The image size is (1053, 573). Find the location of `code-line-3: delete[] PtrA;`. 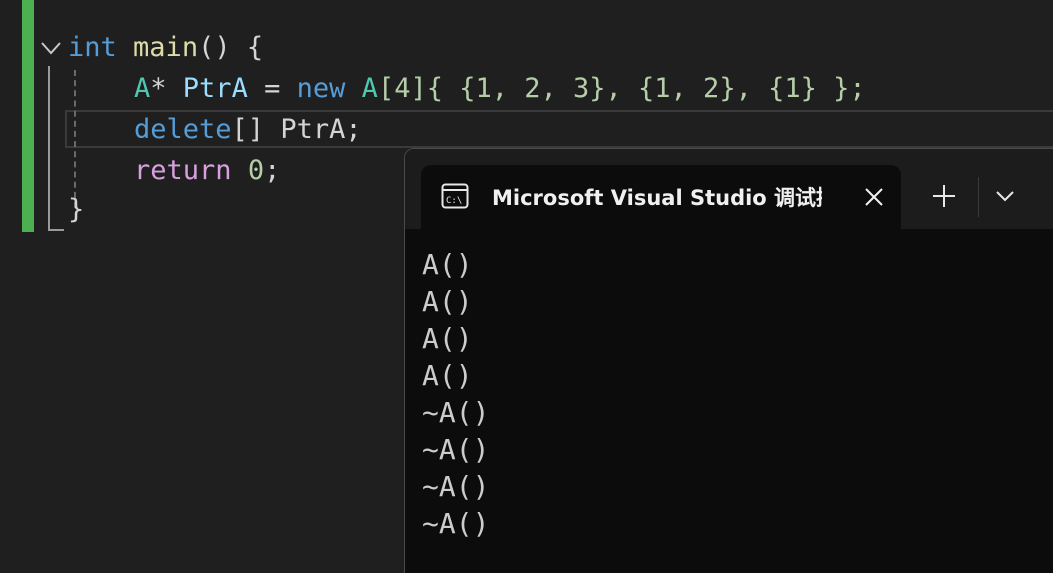

code-line-3: delete[] PtrA; is located at coordinates (248, 130).